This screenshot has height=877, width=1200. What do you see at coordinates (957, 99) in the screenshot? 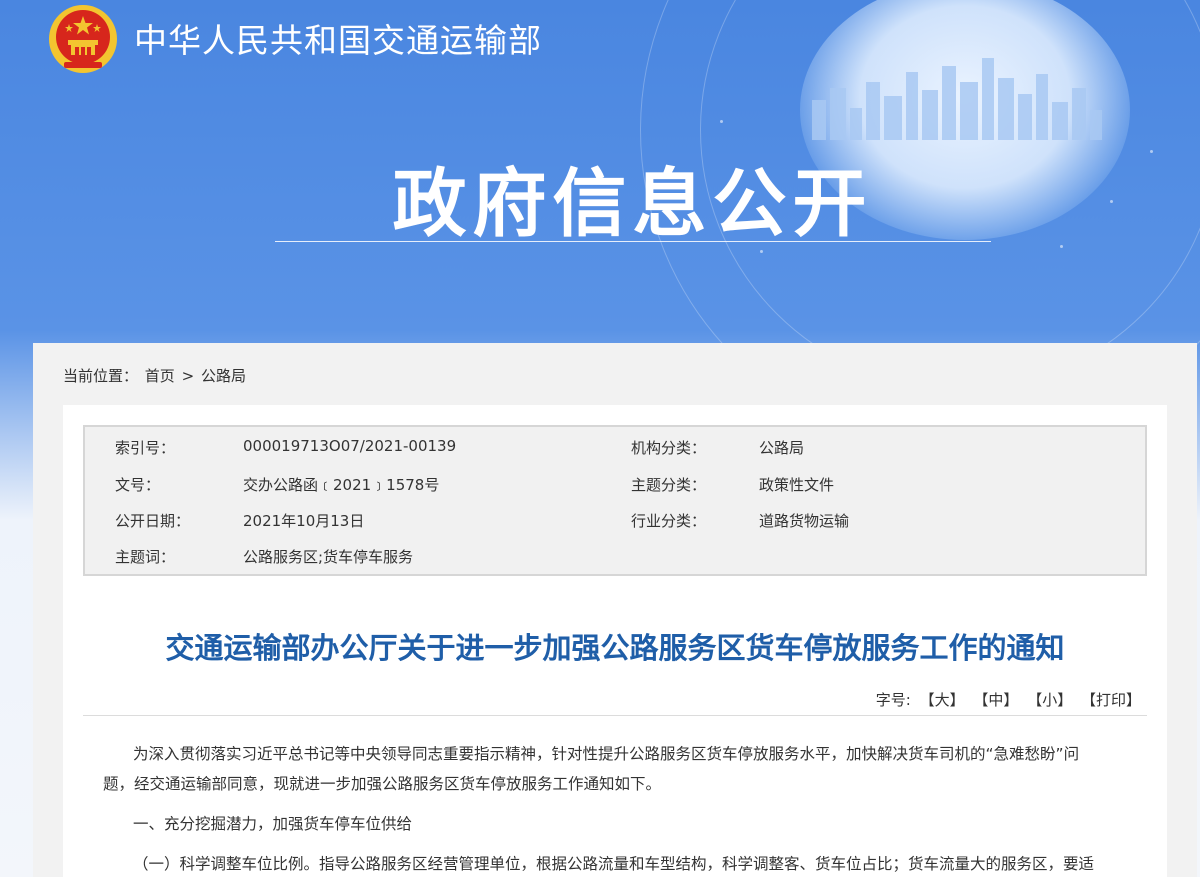
I see `city-skyline-illustration` at bounding box center [957, 99].